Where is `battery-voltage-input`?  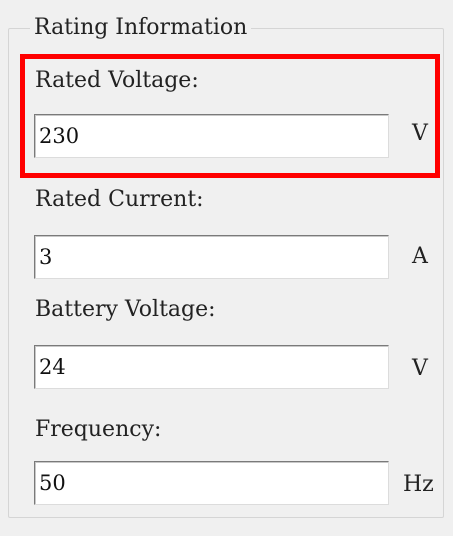 battery-voltage-input is located at coordinates (211, 367).